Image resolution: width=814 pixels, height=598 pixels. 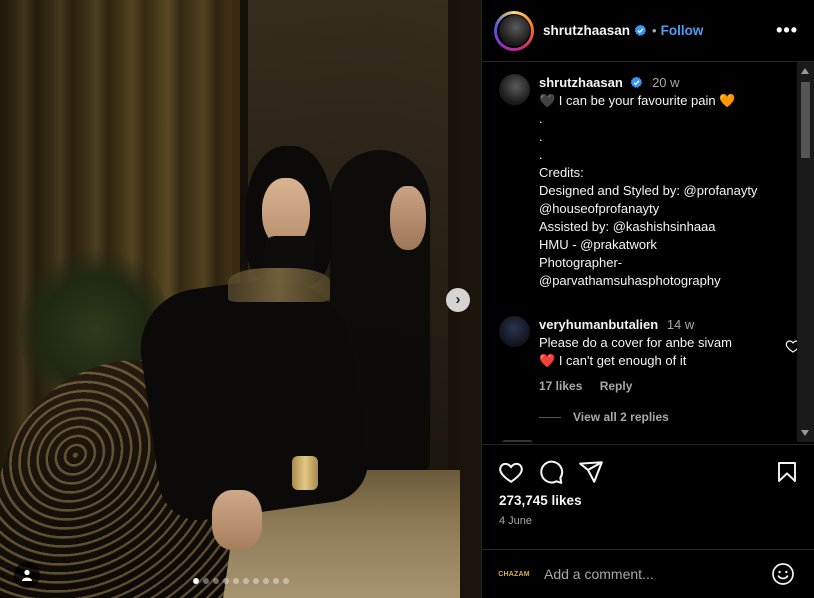 I want to click on likes-count: 273,745 likes, so click(x=540, y=500).